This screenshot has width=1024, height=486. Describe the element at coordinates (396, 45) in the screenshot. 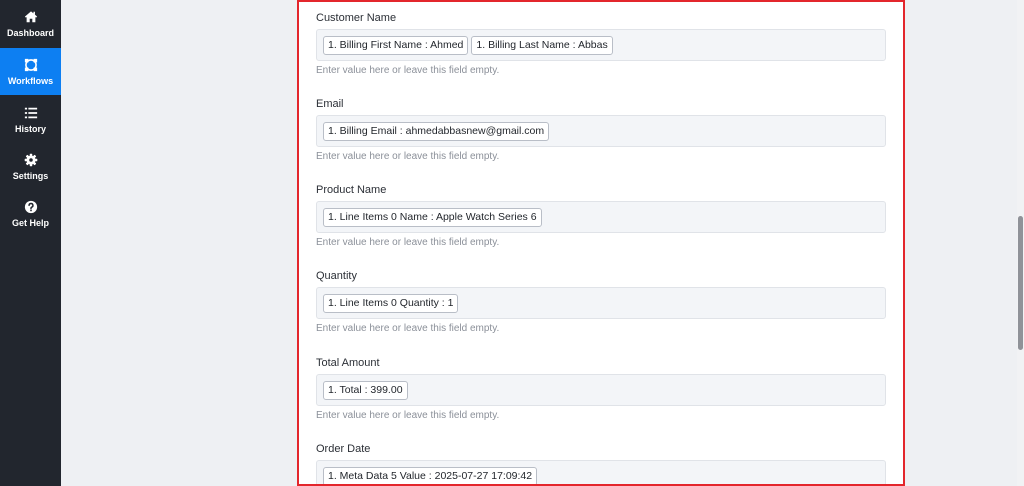

I see `mapped-value-chip: 1. Billing First Name : Ahmed` at that location.